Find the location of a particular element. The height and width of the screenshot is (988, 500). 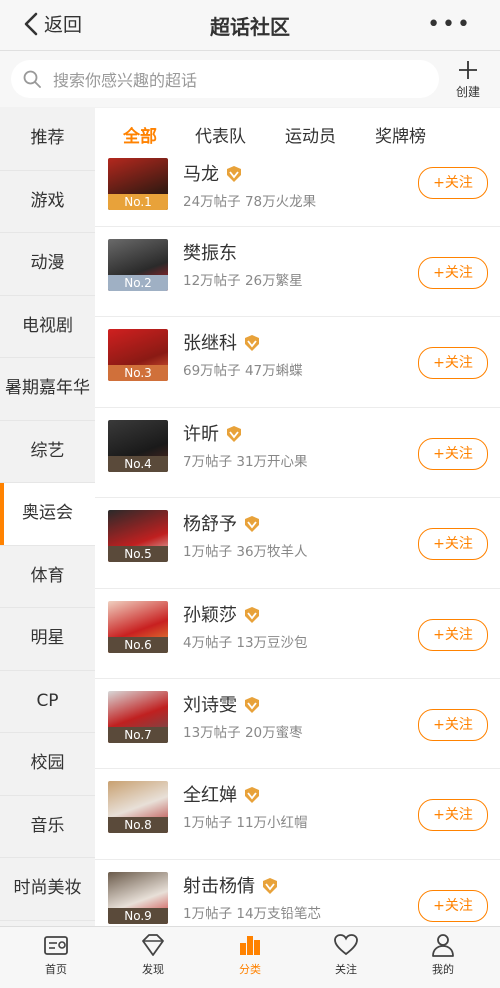

search-box is located at coordinates (225, 80).